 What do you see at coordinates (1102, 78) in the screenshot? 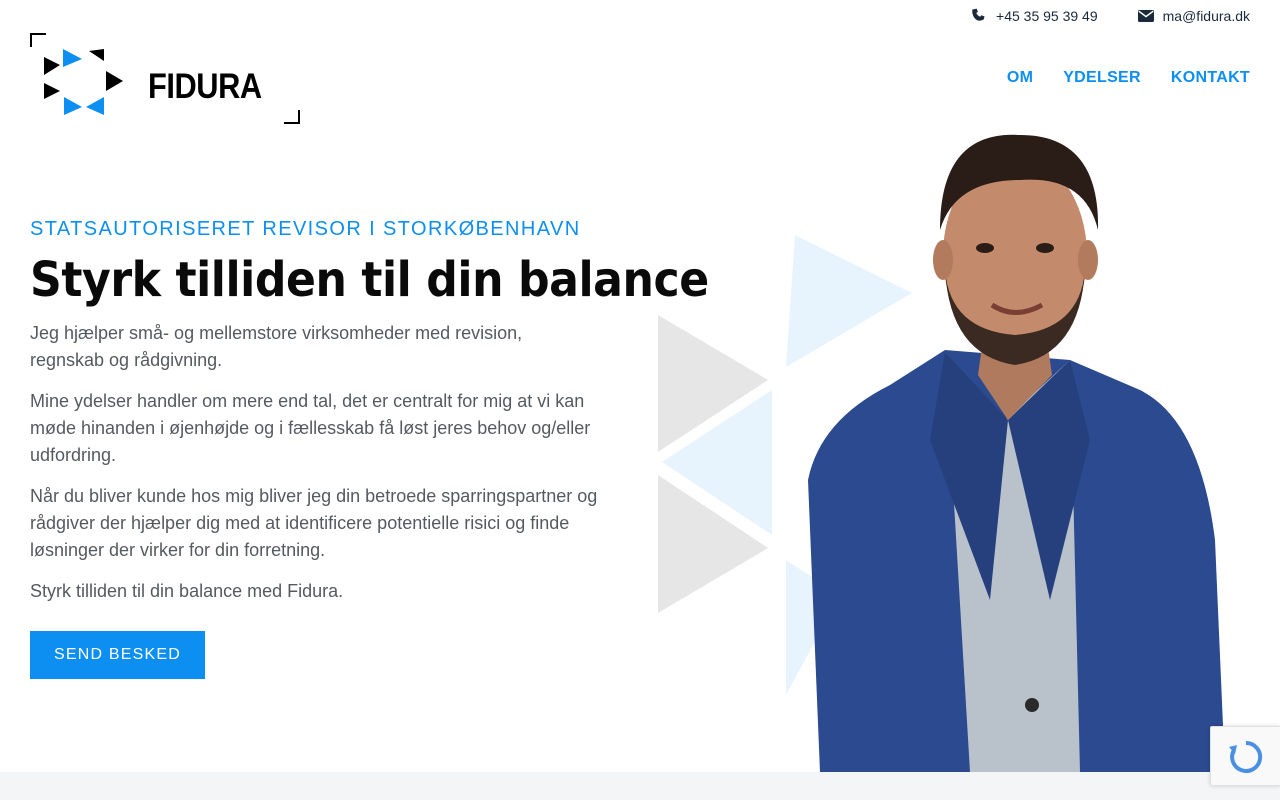
I see `nav-item-ydelser: YDELSER` at bounding box center [1102, 78].